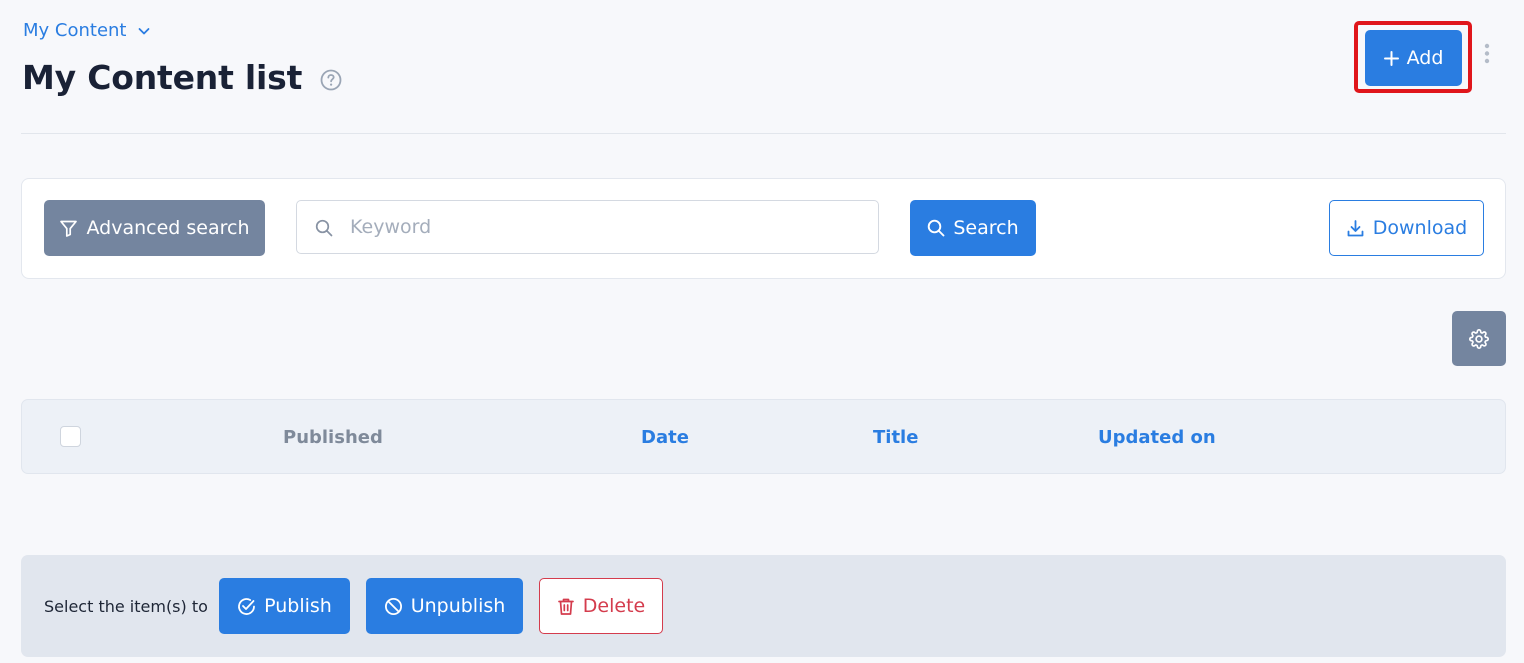  I want to click on trash-icon, so click(565, 606).